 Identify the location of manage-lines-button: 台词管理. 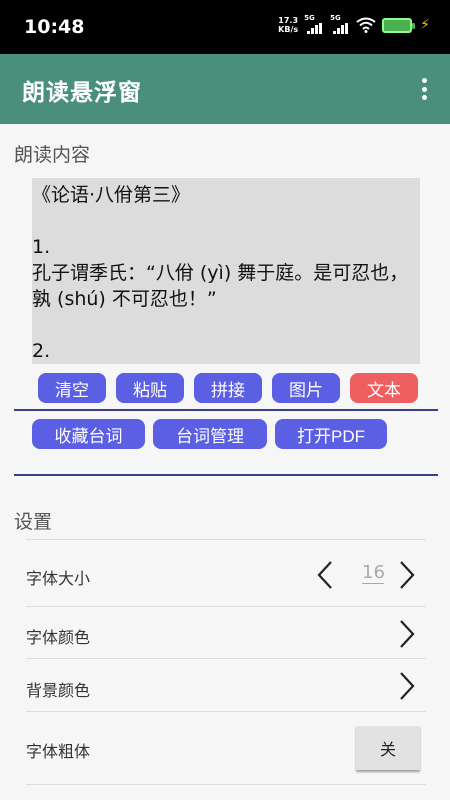
(210, 434).